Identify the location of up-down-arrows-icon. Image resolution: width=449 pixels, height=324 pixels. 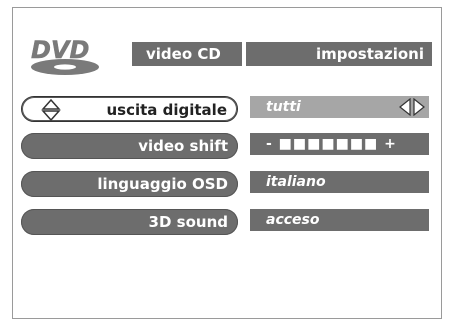
(51, 110).